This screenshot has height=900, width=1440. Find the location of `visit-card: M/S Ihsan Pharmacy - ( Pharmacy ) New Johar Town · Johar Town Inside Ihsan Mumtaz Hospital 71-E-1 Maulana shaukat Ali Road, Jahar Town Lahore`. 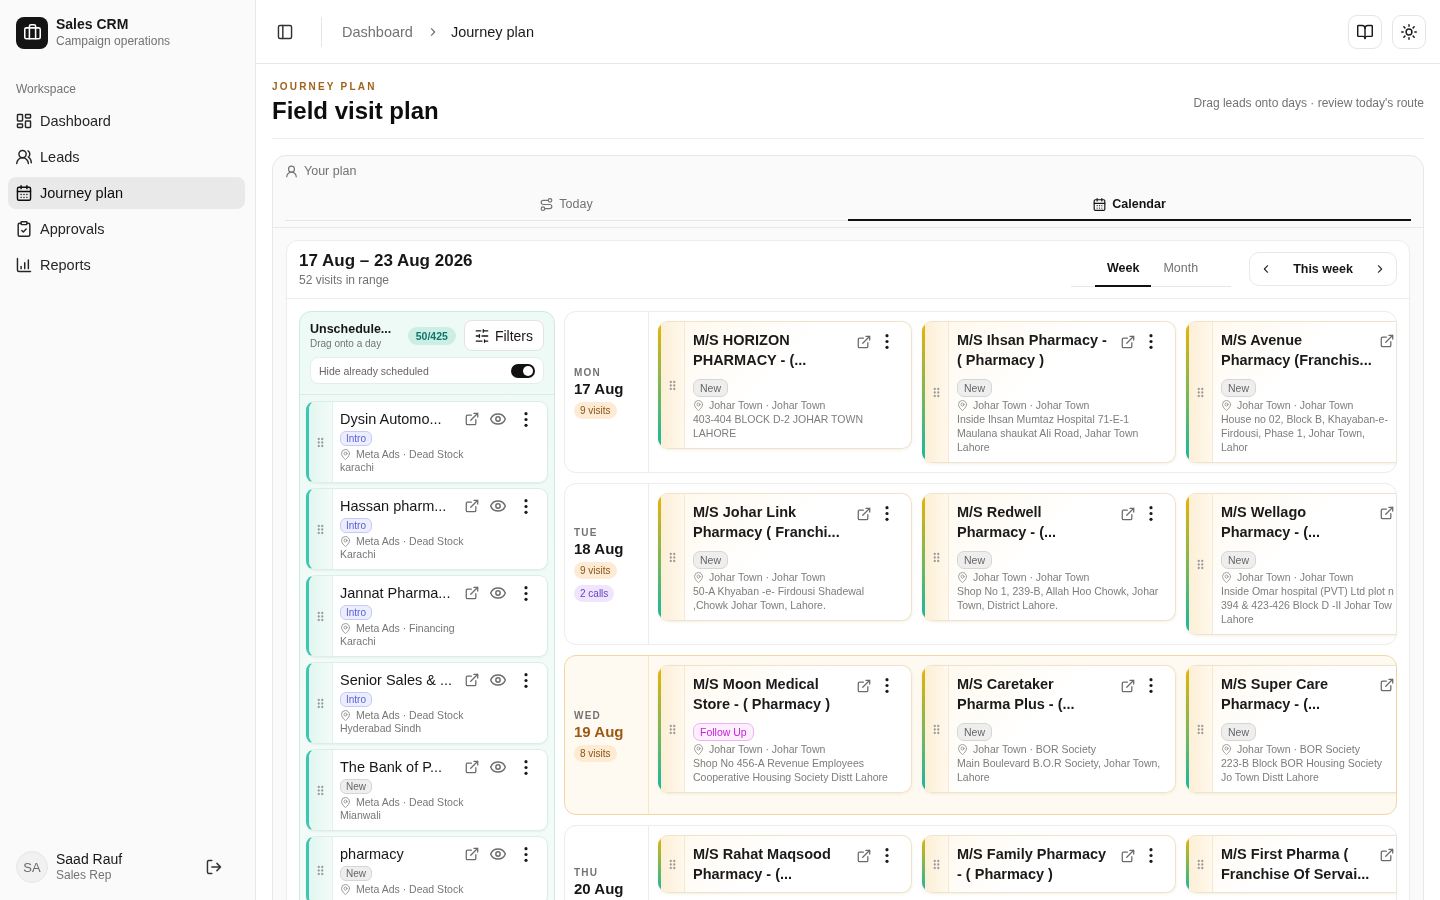

visit-card: M/S Ihsan Pharmacy - ( Pharmacy ) New Johar Town · Johar Town Inside Ihsan Mumtaz Hospital 71-E-1 Maulana shaukat Ali Road, Jahar Town Lahore is located at coordinates (1049, 392).